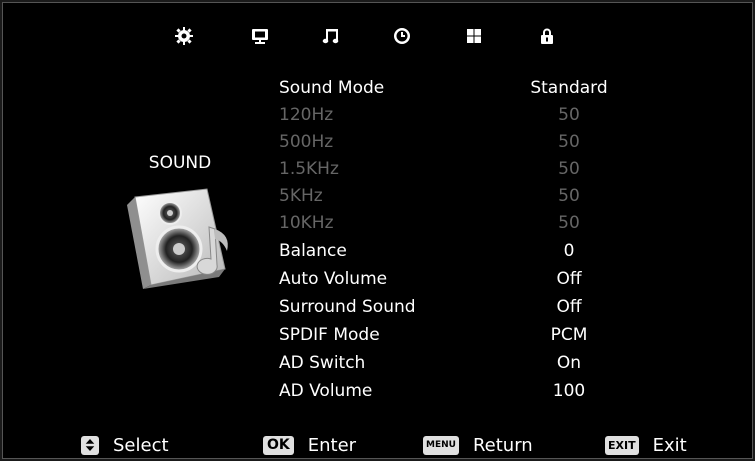 Image resolution: width=755 pixels, height=461 pixels. What do you see at coordinates (332, 445) in the screenshot?
I see `enter-hint-label: Enter` at bounding box center [332, 445].